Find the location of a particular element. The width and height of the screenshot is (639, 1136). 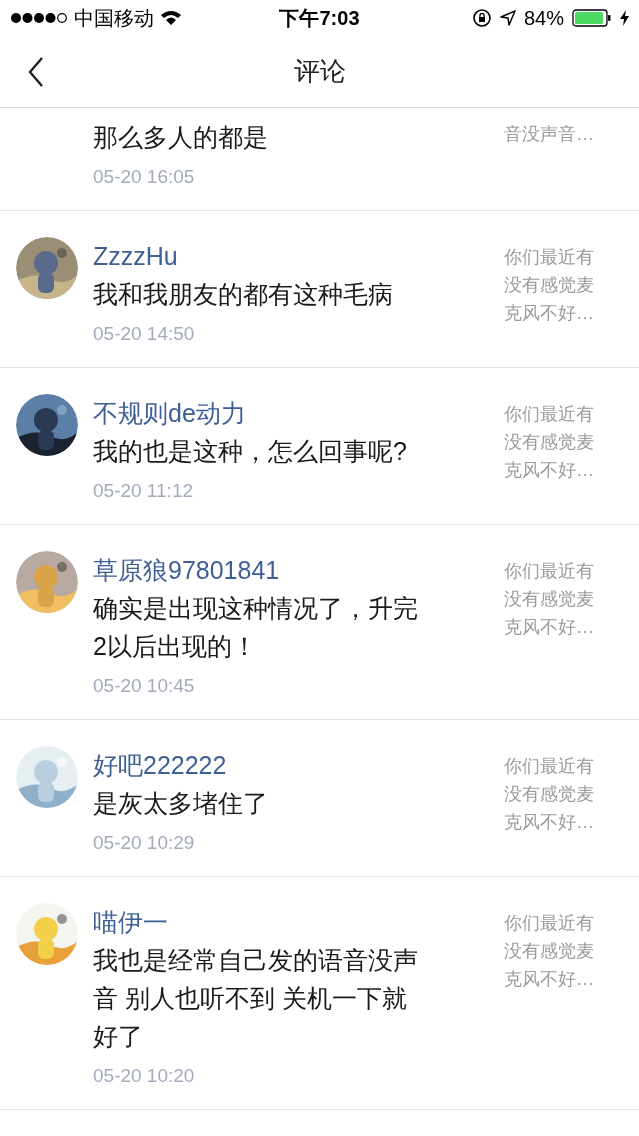

comment-text: 确实是出现这种情况了，升完2以后出现的！ is located at coordinates (256, 627).